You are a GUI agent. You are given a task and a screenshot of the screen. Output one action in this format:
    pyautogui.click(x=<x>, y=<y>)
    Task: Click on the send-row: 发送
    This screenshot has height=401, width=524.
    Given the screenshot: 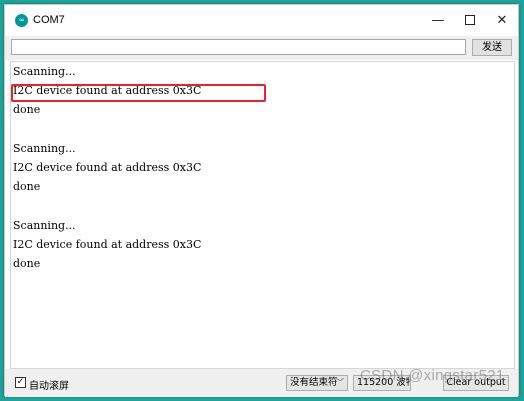 What is the action you would take?
    pyautogui.click(x=261, y=48)
    